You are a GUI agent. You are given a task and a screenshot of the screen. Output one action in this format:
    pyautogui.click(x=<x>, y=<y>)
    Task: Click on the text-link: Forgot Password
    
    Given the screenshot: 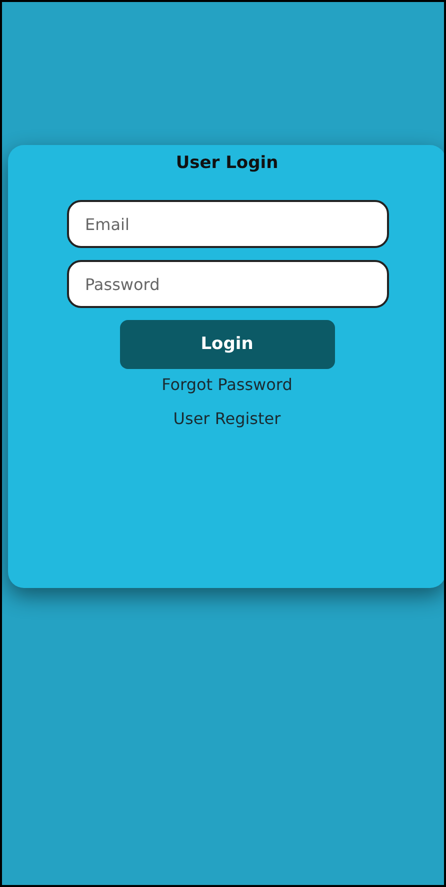 What is the action you would take?
    pyautogui.click(x=227, y=385)
    